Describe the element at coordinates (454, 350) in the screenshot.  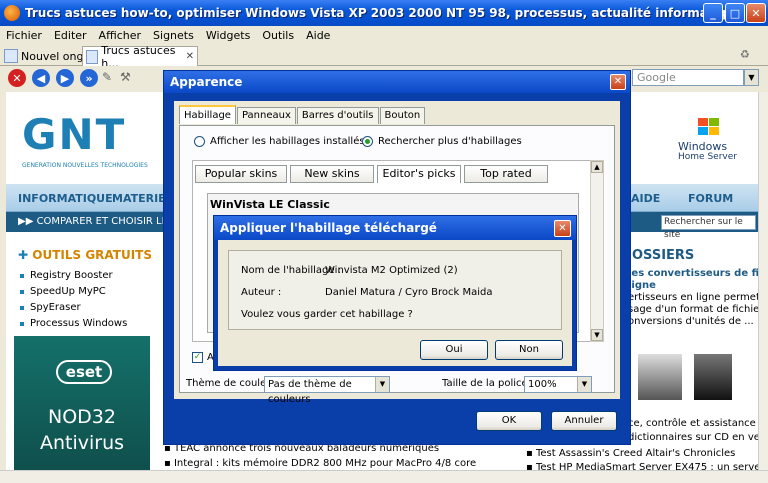
I see `yes-button: Oui` at that location.